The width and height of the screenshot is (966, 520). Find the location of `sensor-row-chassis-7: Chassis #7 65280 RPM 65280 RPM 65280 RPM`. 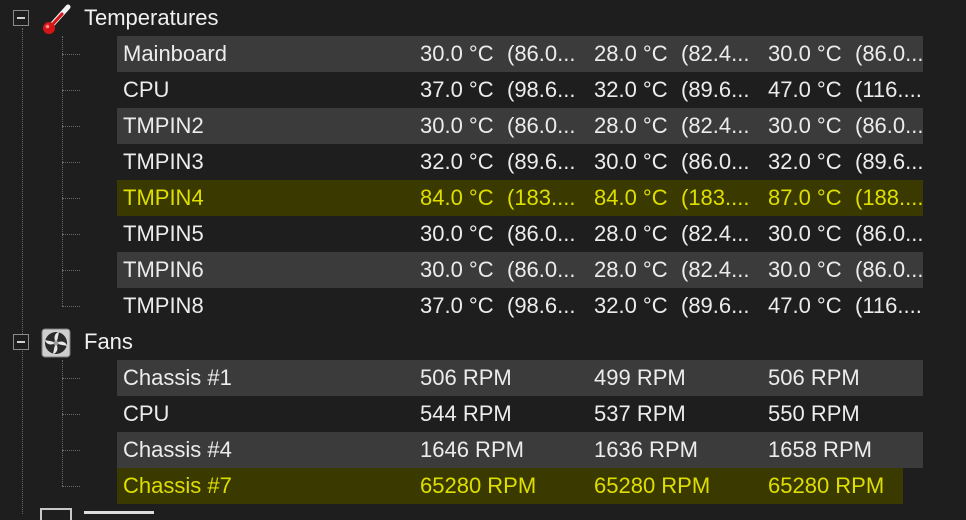

sensor-row-chassis-7: Chassis #7 65280 RPM 65280 RPM 65280 RPM is located at coordinates (483, 486).